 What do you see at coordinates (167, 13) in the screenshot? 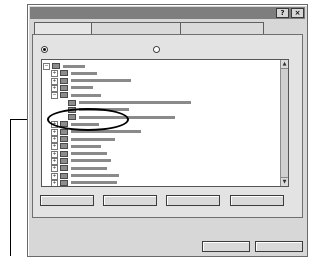
I see `title-bar: ? ×` at bounding box center [167, 13].